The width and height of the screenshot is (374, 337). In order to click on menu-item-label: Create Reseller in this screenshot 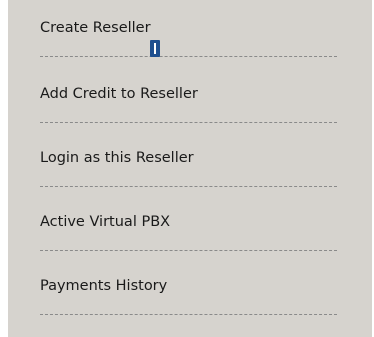, I will do `click(95, 28)`.